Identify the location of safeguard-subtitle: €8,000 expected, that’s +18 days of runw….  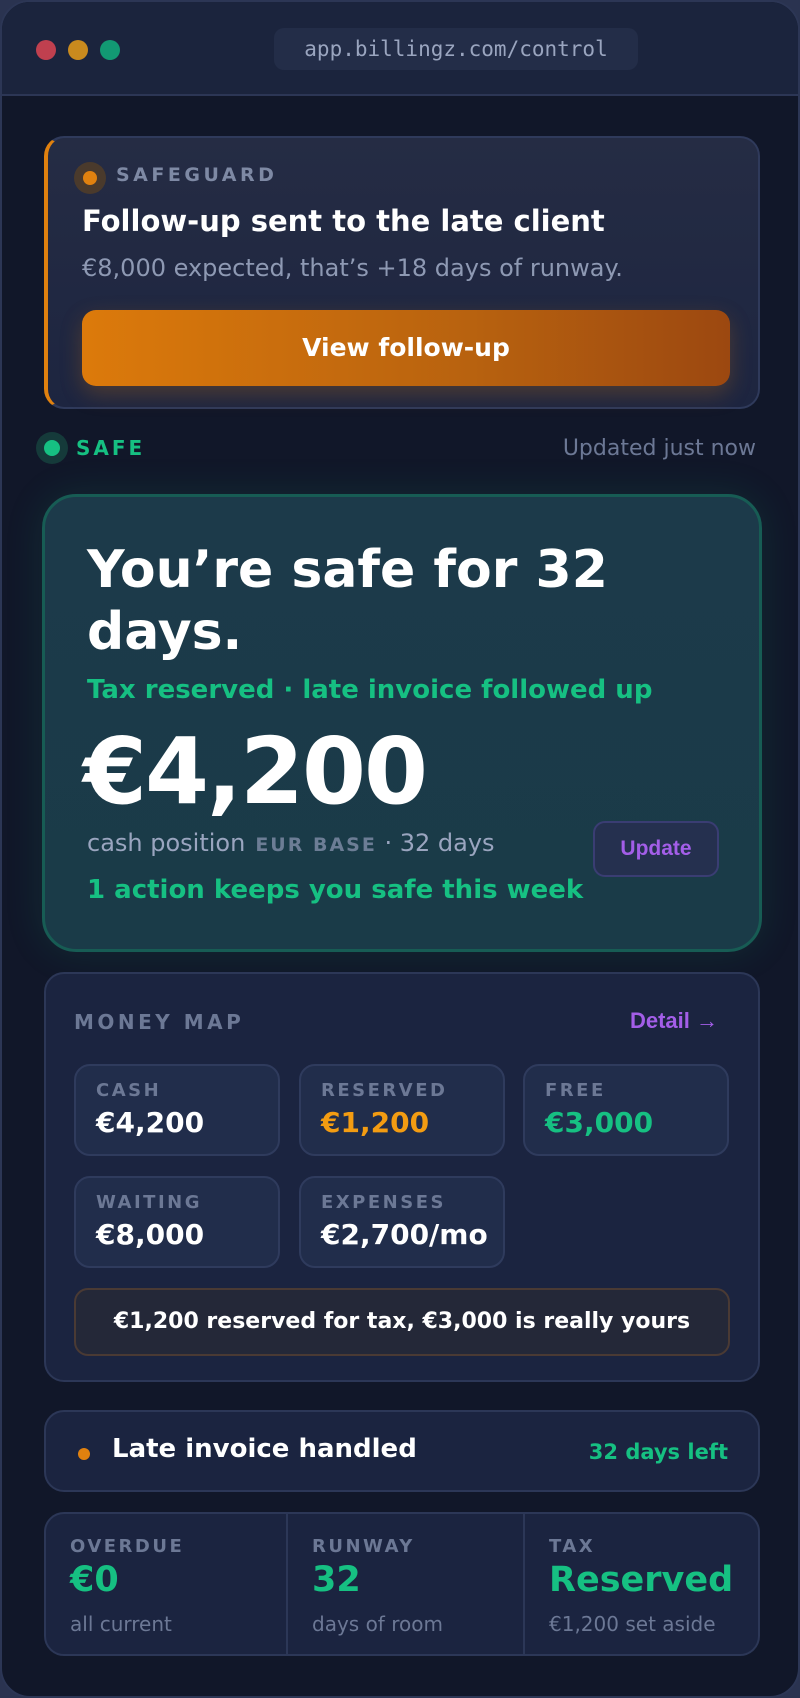
(352, 268).